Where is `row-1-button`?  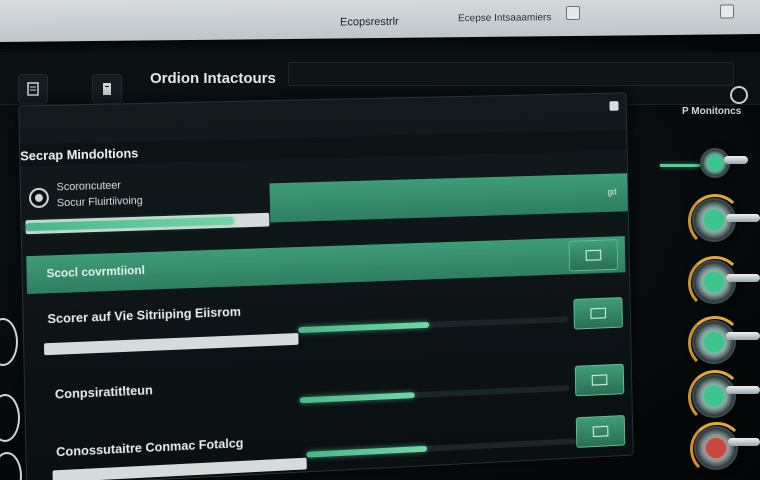
row-1-button is located at coordinates (598, 313).